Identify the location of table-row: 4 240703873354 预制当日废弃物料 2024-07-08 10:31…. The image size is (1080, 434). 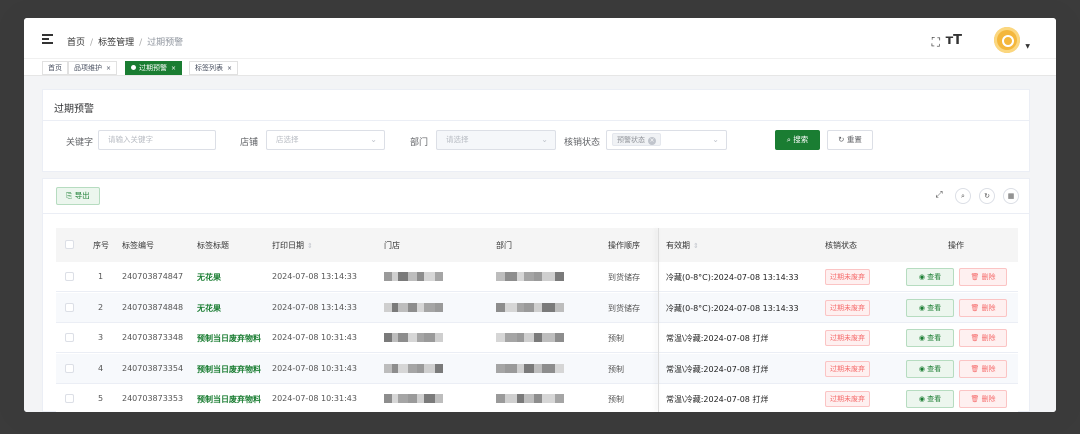
(537, 368).